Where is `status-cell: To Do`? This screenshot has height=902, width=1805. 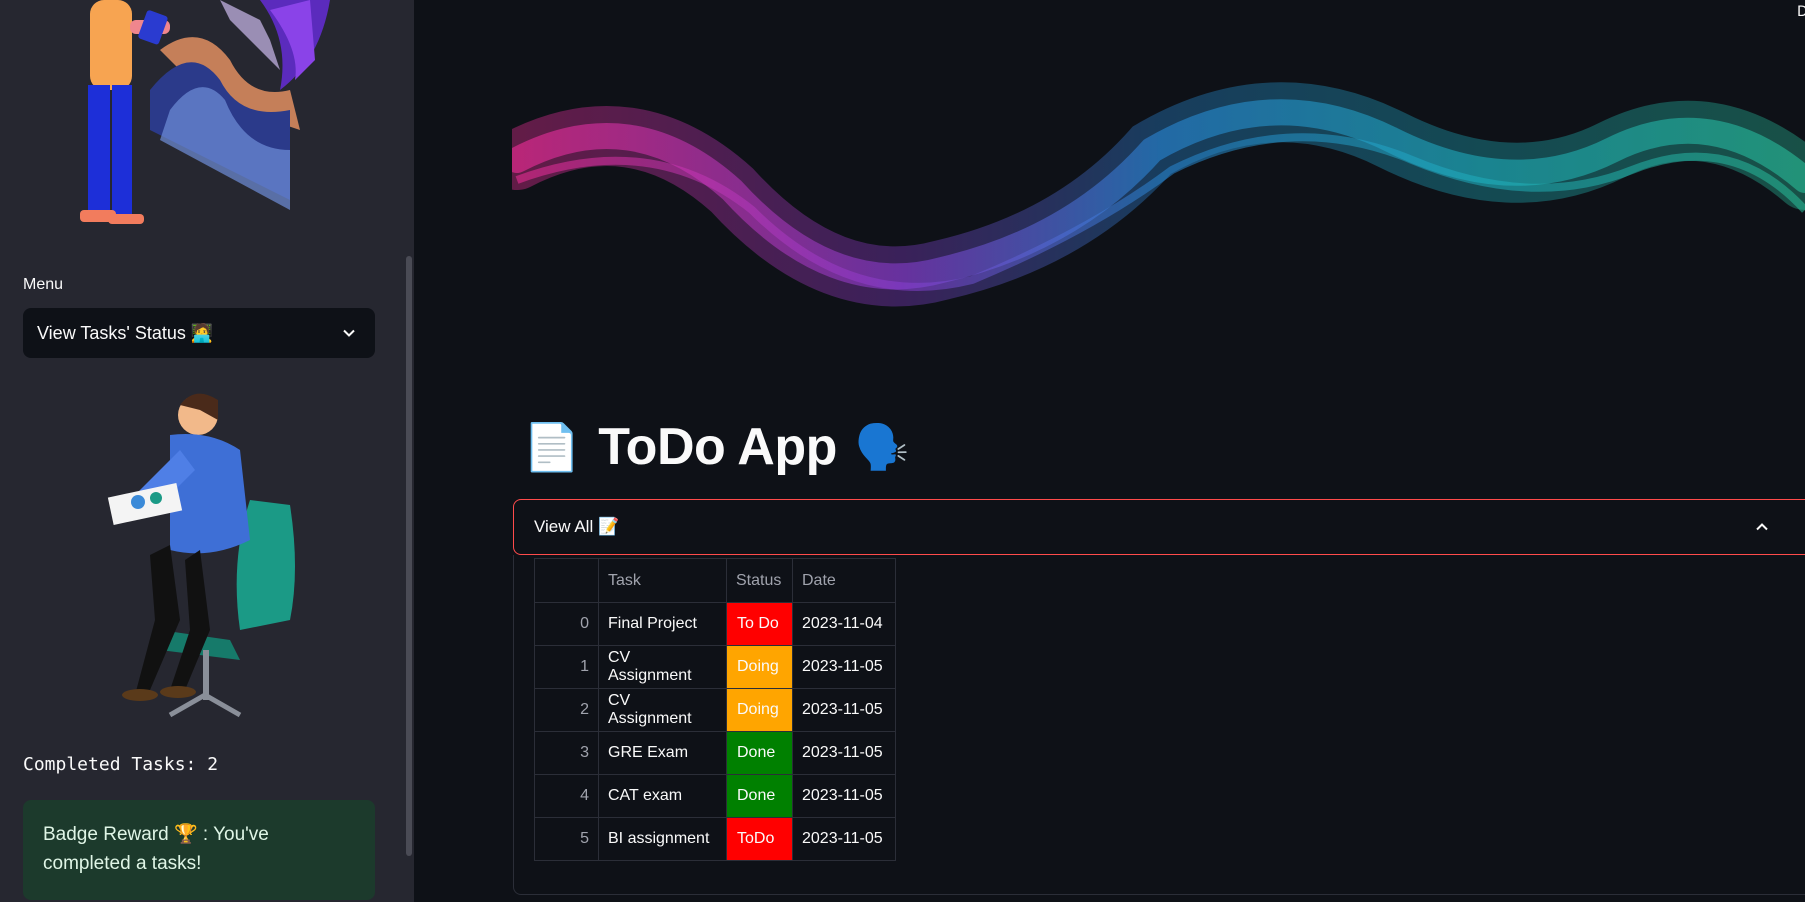 status-cell: To Do is located at coordinates (759, 624).